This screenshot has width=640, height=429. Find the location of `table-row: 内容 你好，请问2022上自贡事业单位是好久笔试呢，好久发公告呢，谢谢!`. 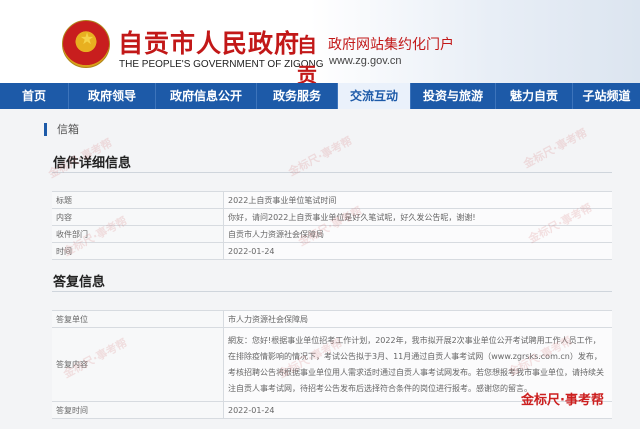

table-row: 内容 你好，请问2022上自贡事业单位是好久笔试呢，好久发公告呢，谢谢! is located at coordinates (332, 217).